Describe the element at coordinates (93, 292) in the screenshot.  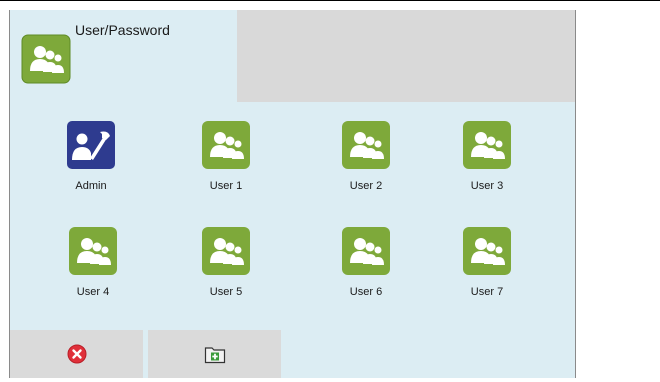
I see `tile-label: User 4` at that location.